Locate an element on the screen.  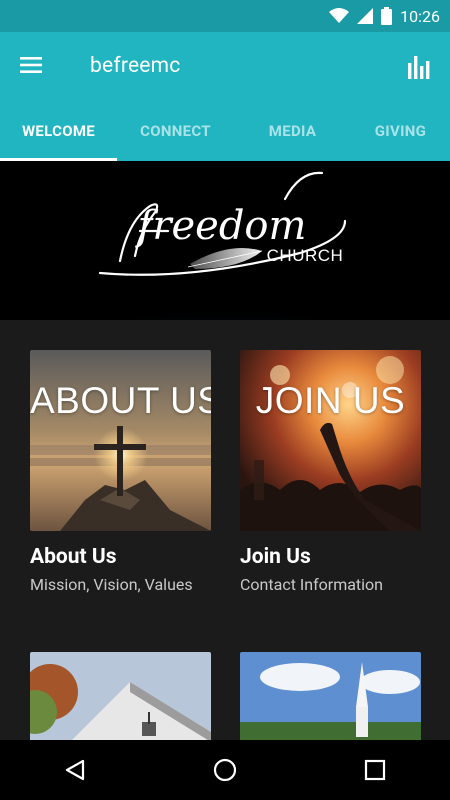
system-nav-bar is located at coordinates (225, 770).